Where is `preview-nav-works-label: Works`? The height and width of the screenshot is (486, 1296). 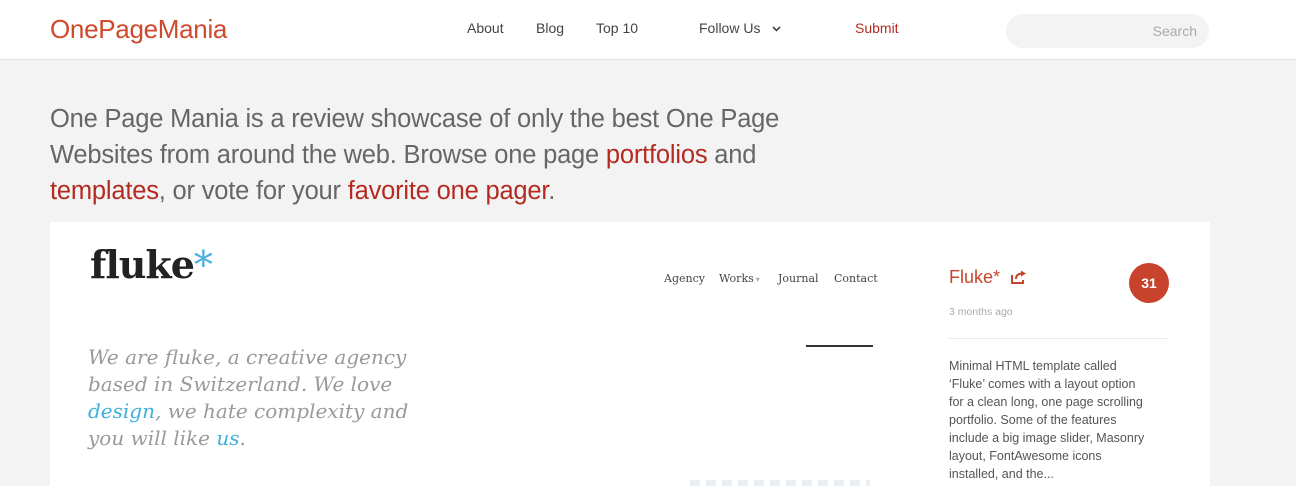
preview-nav-works-label: Works is located at coordinates (736, 278).